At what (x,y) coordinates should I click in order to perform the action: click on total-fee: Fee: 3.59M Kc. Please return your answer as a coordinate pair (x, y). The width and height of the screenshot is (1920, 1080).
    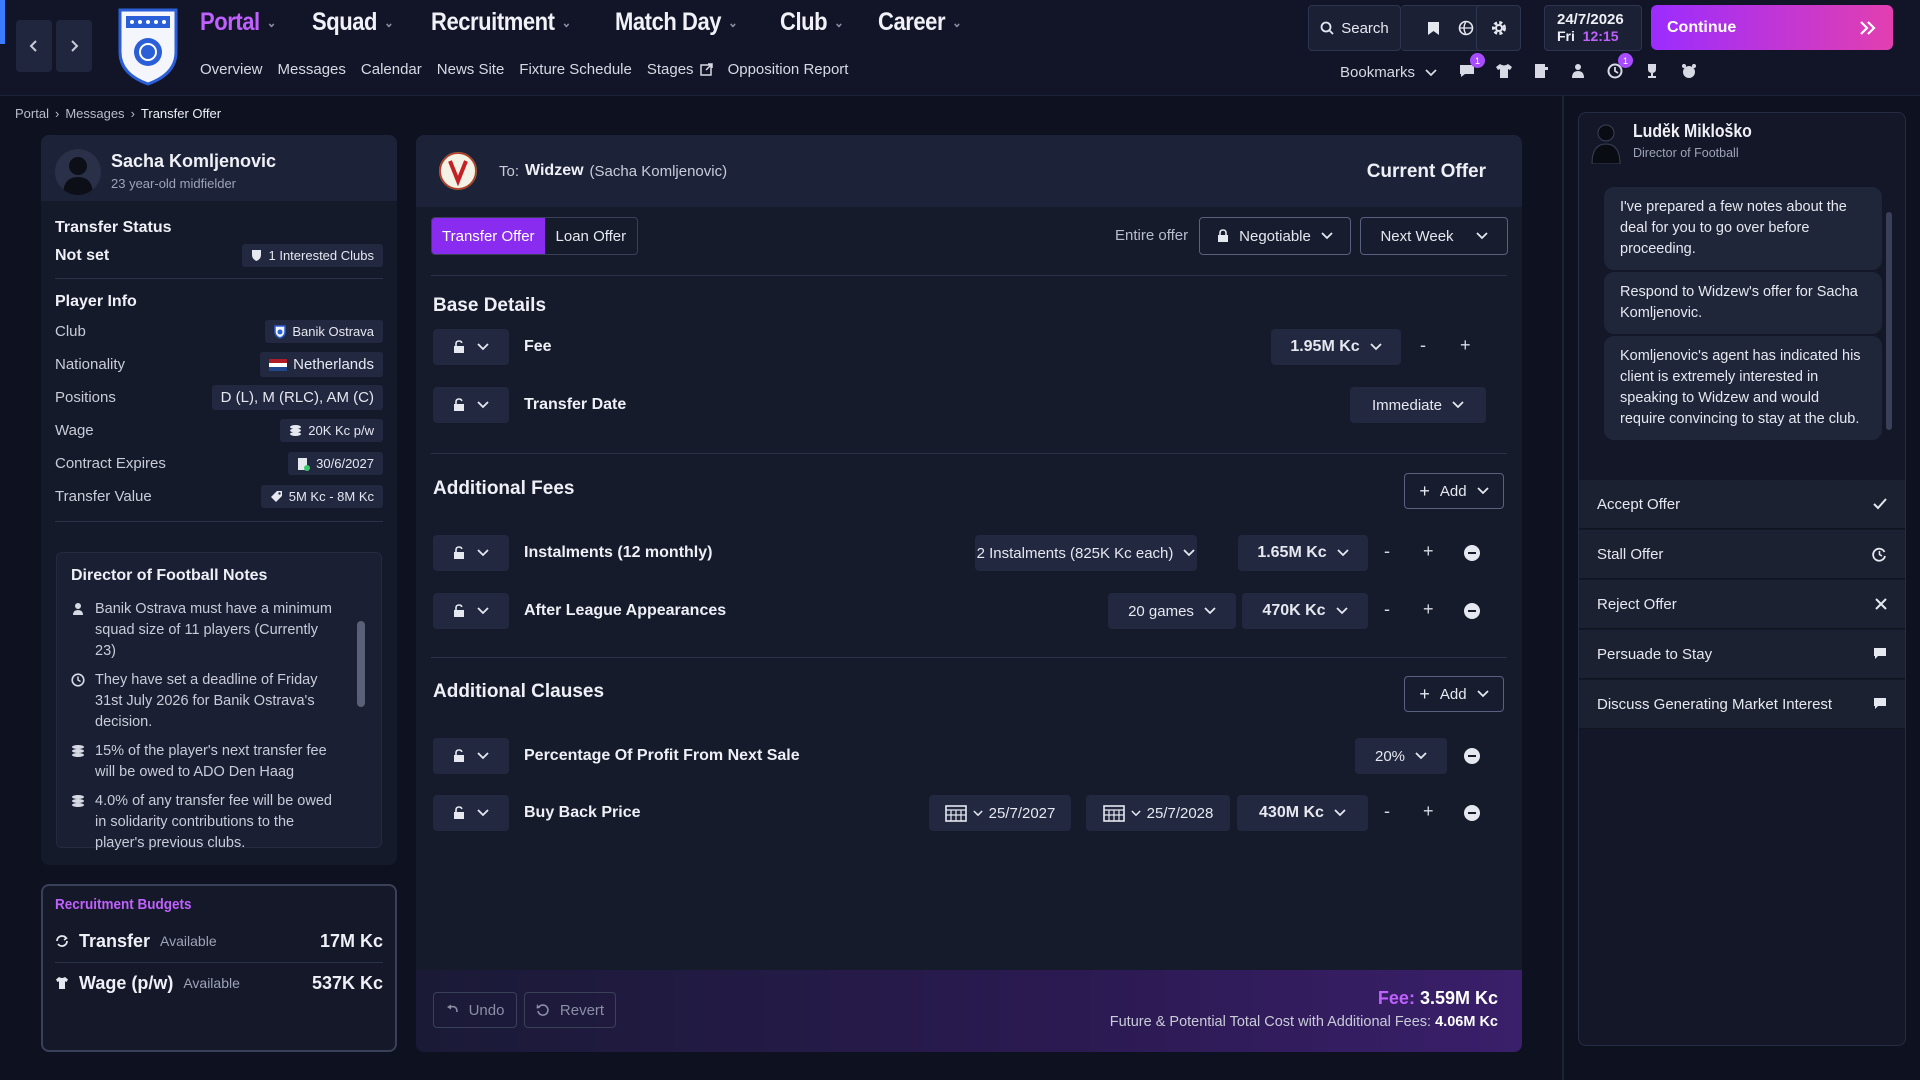
    Looking at the image, I should click on (1437, 998).